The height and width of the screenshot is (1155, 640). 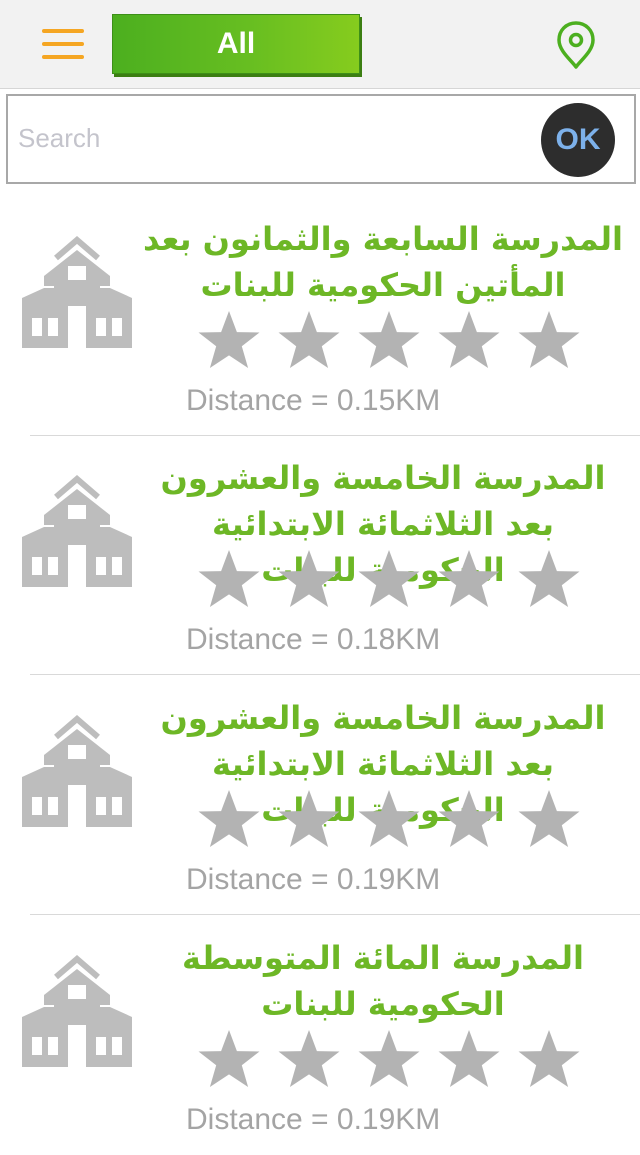 What do you see at coordinates (313, 400) in the screenshot?
I see `distance-label: Distance = 0.15KM` at bounding box center [313, 400].